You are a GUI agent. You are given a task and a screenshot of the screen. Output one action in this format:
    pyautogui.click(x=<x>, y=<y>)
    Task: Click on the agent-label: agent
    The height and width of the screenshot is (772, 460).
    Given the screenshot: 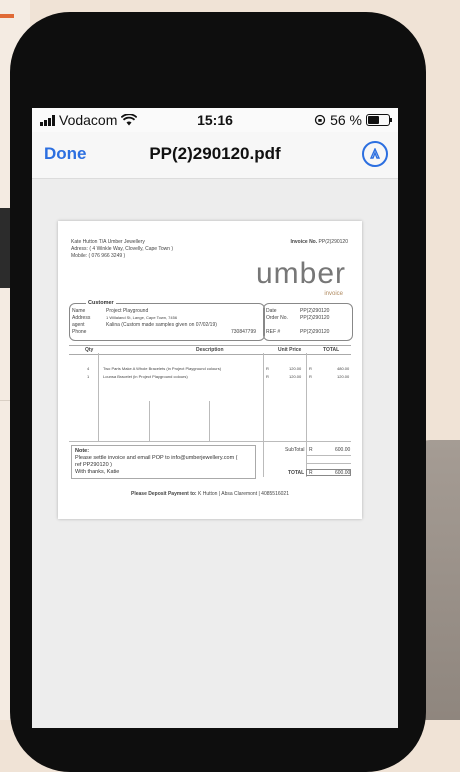 What is the action you would take?
    pyautogui.click(x=78, y=325)
    